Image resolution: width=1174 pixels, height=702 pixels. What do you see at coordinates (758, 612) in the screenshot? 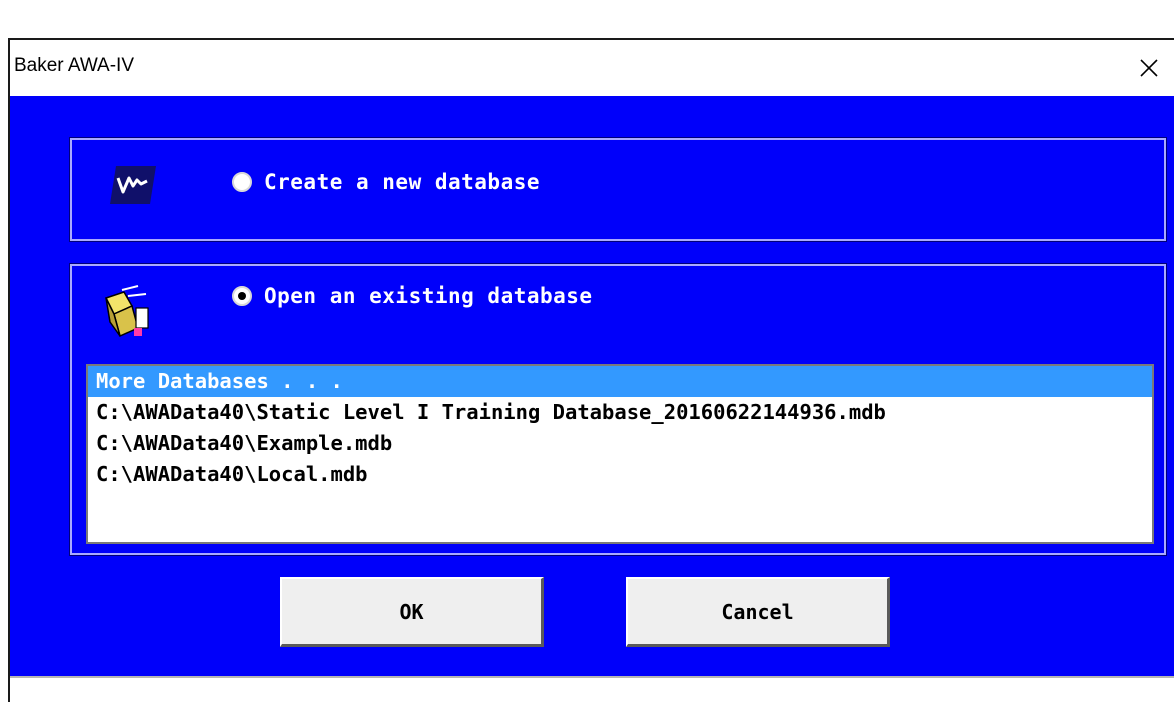
I see `cancel-button: Cancel` at bounding box center [758, 612].